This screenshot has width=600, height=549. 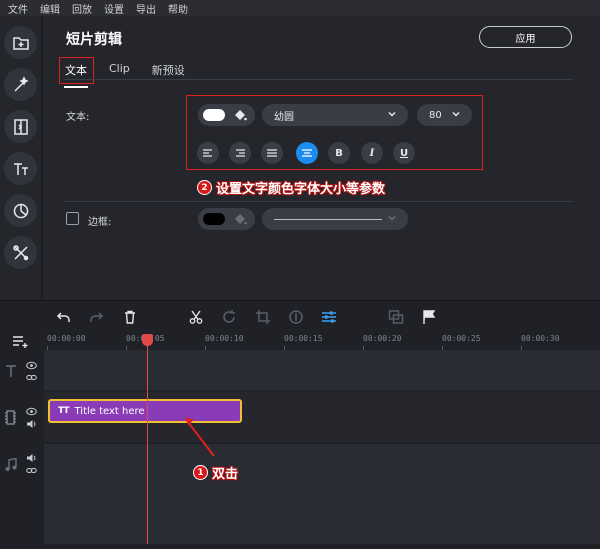 What do you see at coordinates (20, 84) in the screenshot?
I see `magic-wand-icon` at bounding box center [20, 84].